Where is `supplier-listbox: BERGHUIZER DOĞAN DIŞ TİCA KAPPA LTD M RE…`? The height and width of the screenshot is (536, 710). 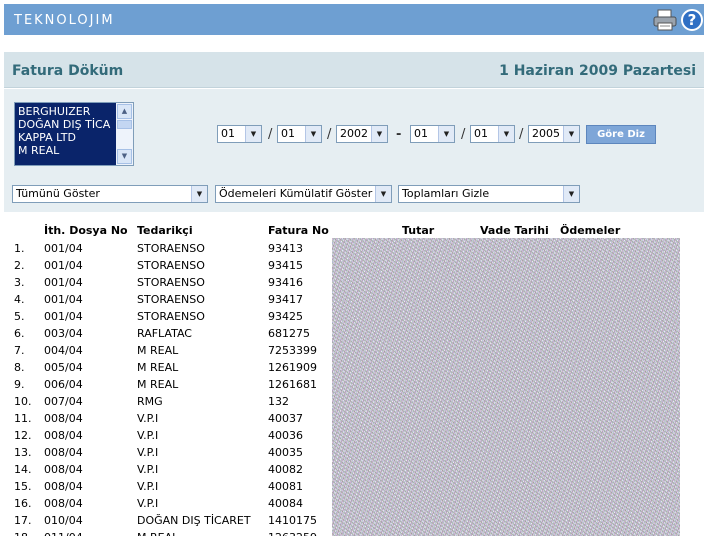
supplier-listbox: BERGHUIZER DOĞAN DIŞ TİCA KAPPA LTD M RE… is located at coordinates (74, 134).